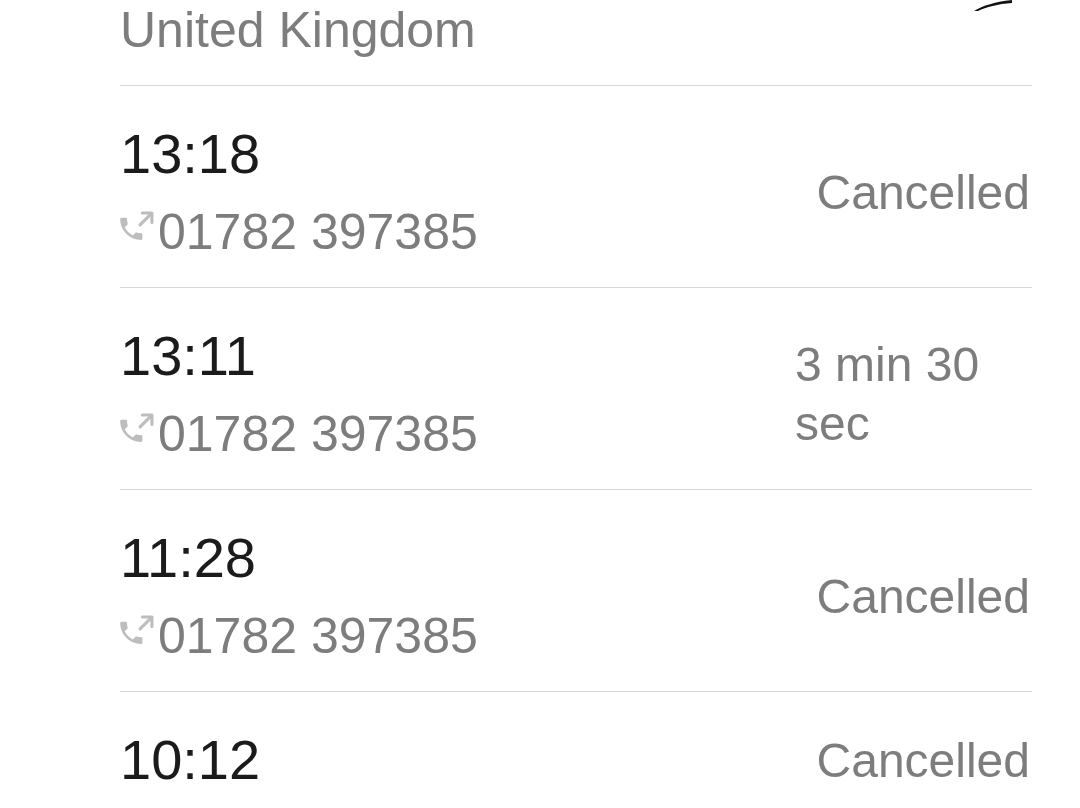 The height and width of the screenshot is (808, 1080). I want to click on call-status: 3 min 30 sec, so click(888, 394).